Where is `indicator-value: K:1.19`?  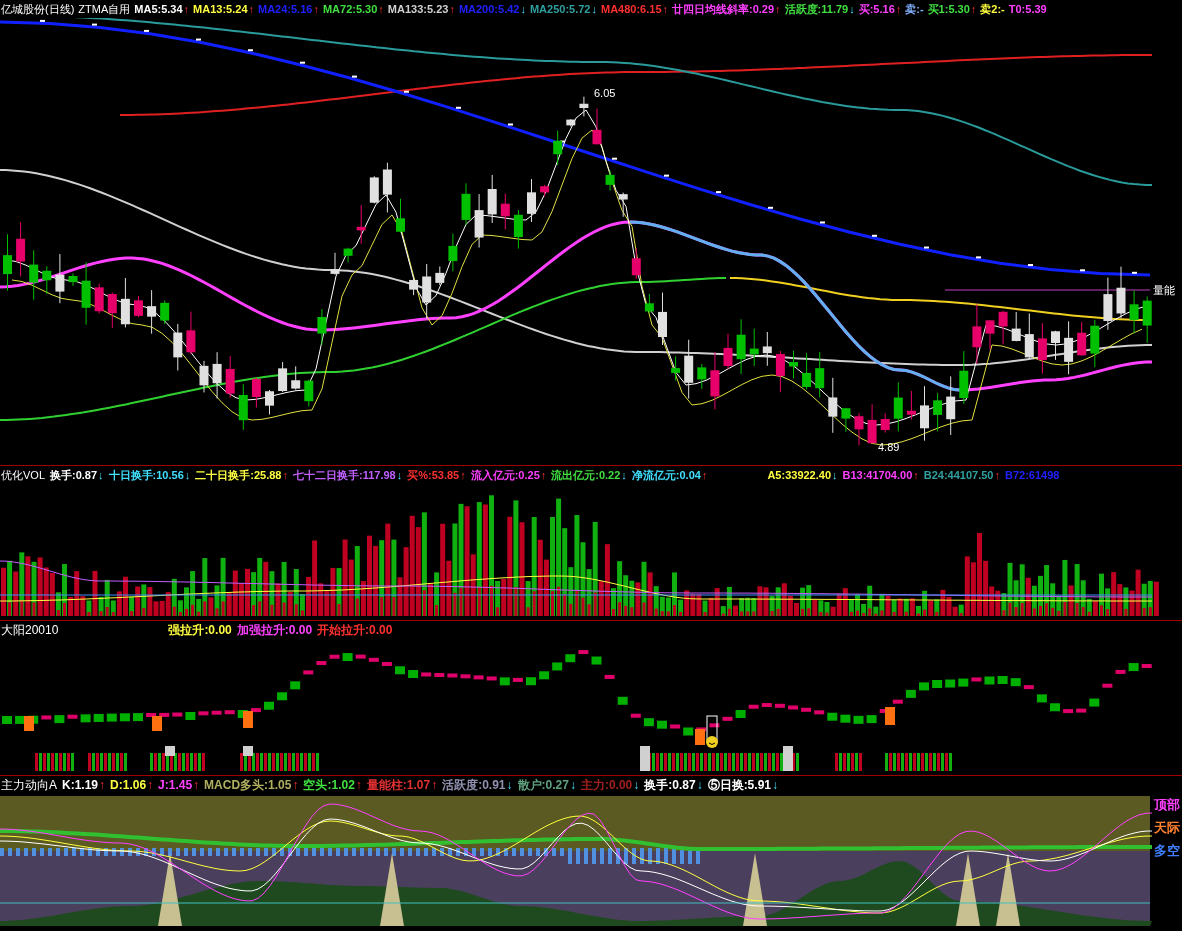 indicator-value: K:1.19 is located at coordinates (80, 785).